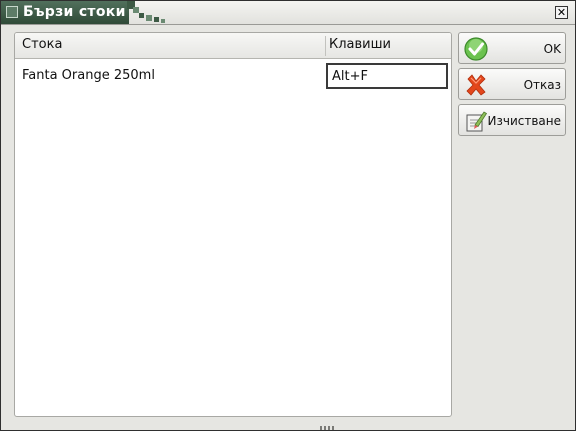 The width and height of the screenshot is (576, 431). Describe the element at coordinates (542, 85) in the screenshot. I see `cancel-button-label: Отказ` at that location.